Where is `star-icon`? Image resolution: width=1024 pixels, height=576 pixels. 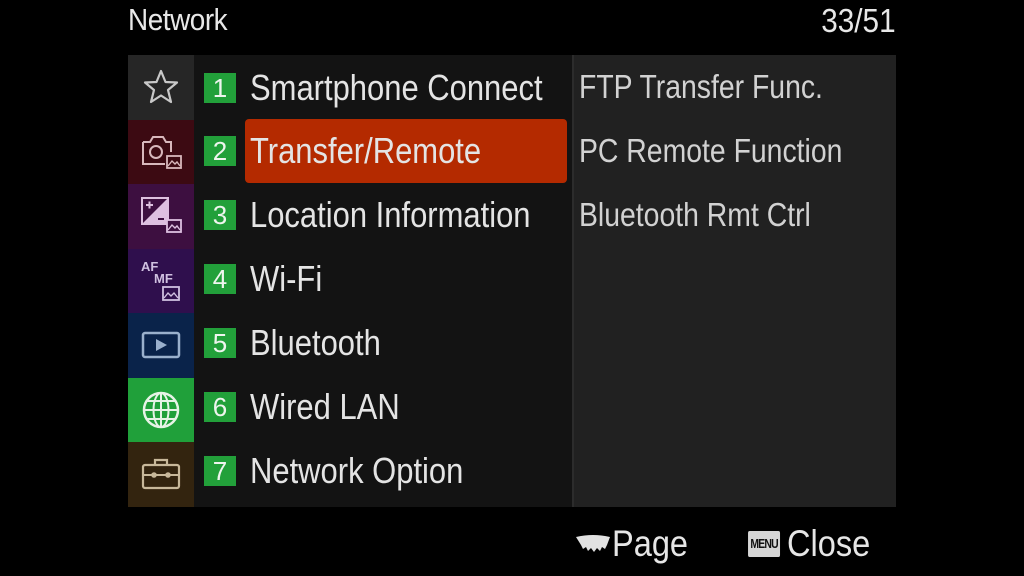
star-icon is located at coordinates (161, 87).